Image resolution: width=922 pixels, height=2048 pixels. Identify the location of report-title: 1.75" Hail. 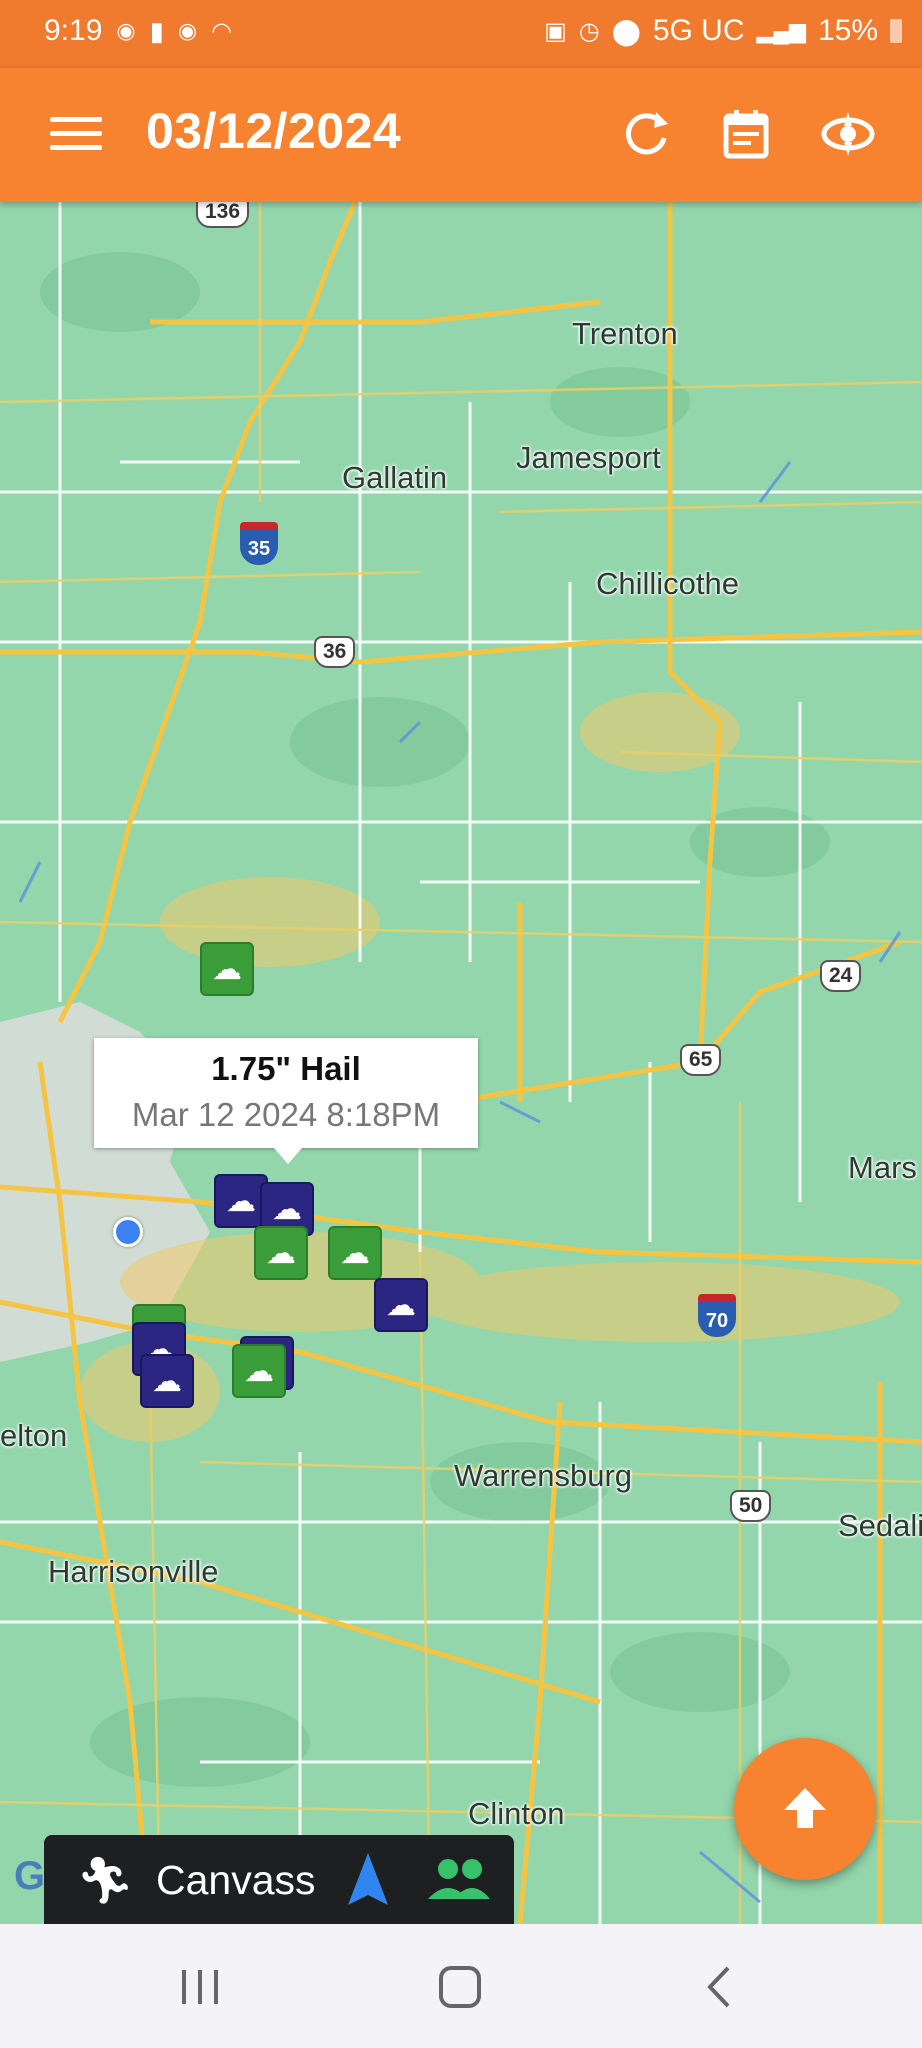
(286, 1068).